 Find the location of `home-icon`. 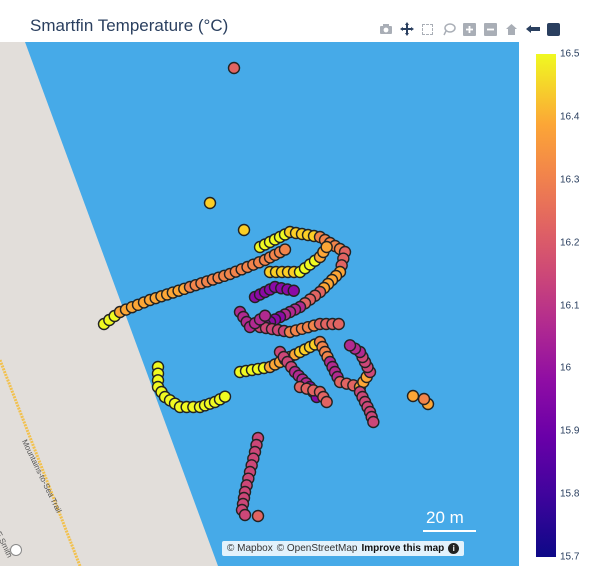

home-icon is located at coordinates (511, 29).